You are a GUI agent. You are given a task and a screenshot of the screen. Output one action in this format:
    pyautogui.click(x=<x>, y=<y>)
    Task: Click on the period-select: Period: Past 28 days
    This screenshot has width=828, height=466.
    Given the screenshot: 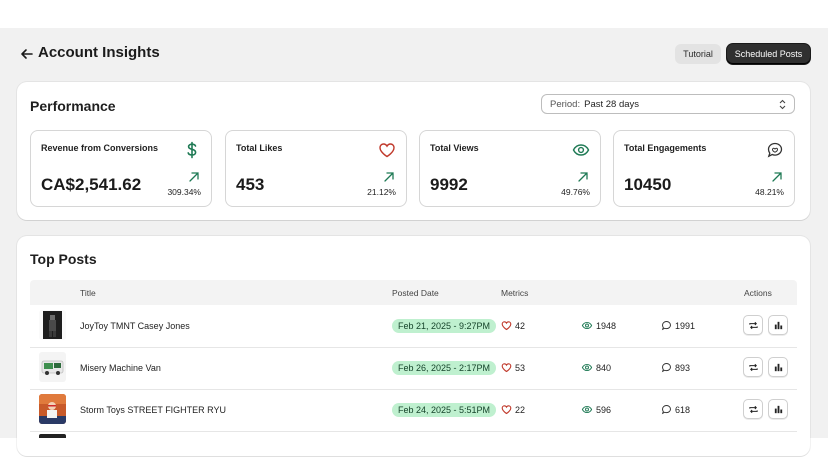 What is the action you would take?
    pyautogui.click(x=668, y=104)
    